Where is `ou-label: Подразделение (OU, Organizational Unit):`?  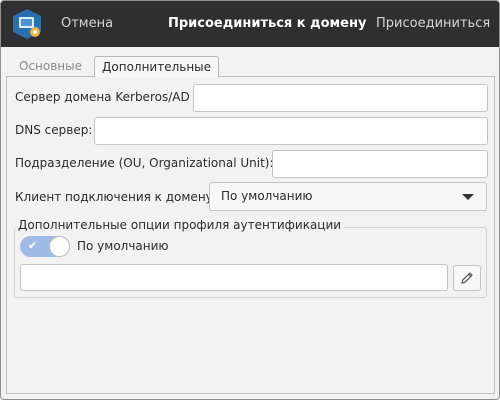 ou-label: Подразделение (OU, Organizational Unit): is located at coordinates (144, 163).